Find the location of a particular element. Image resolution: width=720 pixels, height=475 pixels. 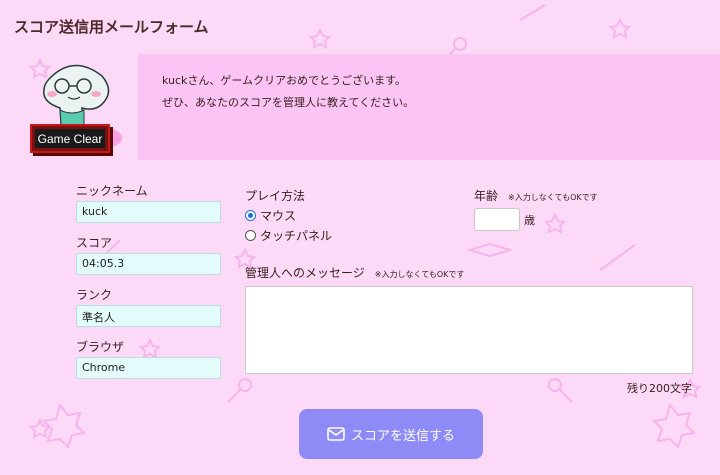

age-label-row: 年齢 ※入力しなくてもOKです is located at coordinates (536, 195).